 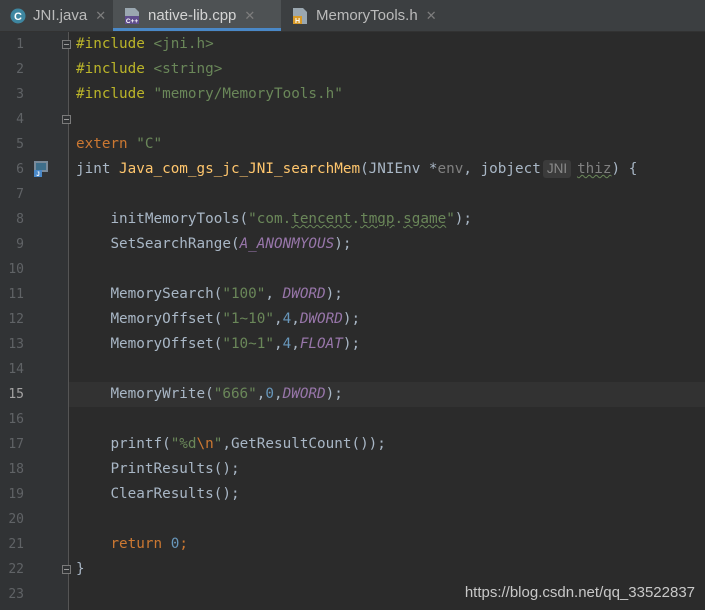 I want to click on line-number: 23, so click(x=16, y=594).